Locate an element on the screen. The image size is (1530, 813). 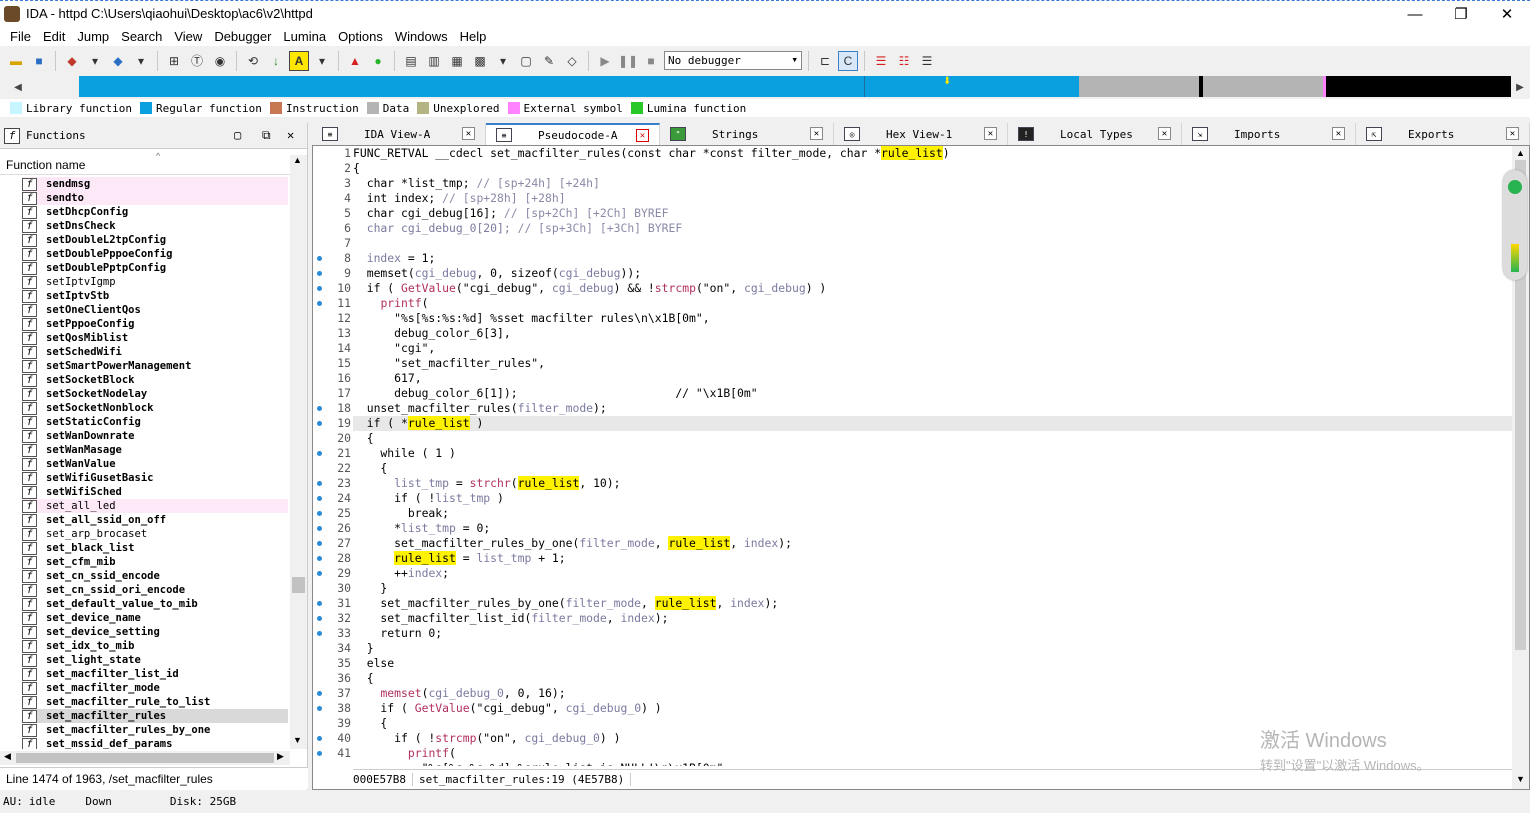
tab-local-types: ! Local Types ✕ is located at coordinates (1095, 134).